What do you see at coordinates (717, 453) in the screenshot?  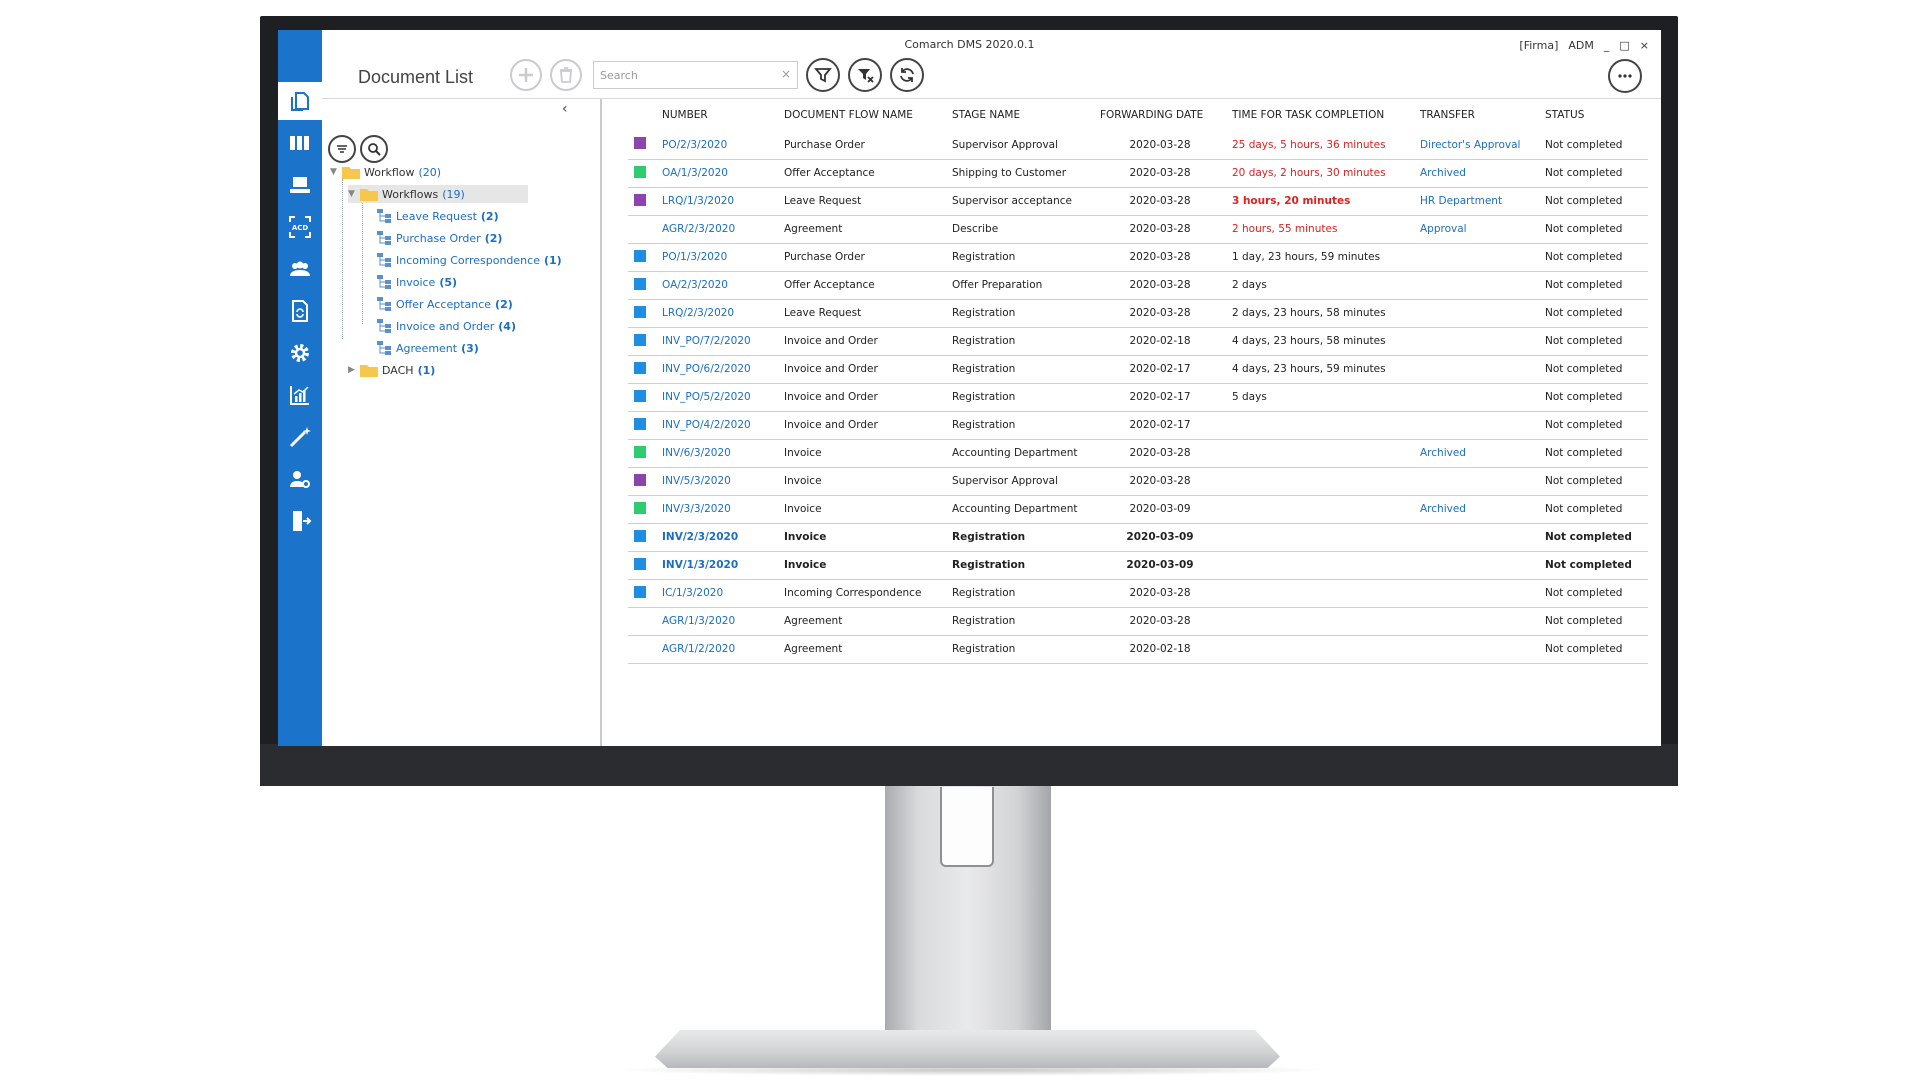 I see `cell-number: INV/6/3/2020` at bounding box center [717, 453].